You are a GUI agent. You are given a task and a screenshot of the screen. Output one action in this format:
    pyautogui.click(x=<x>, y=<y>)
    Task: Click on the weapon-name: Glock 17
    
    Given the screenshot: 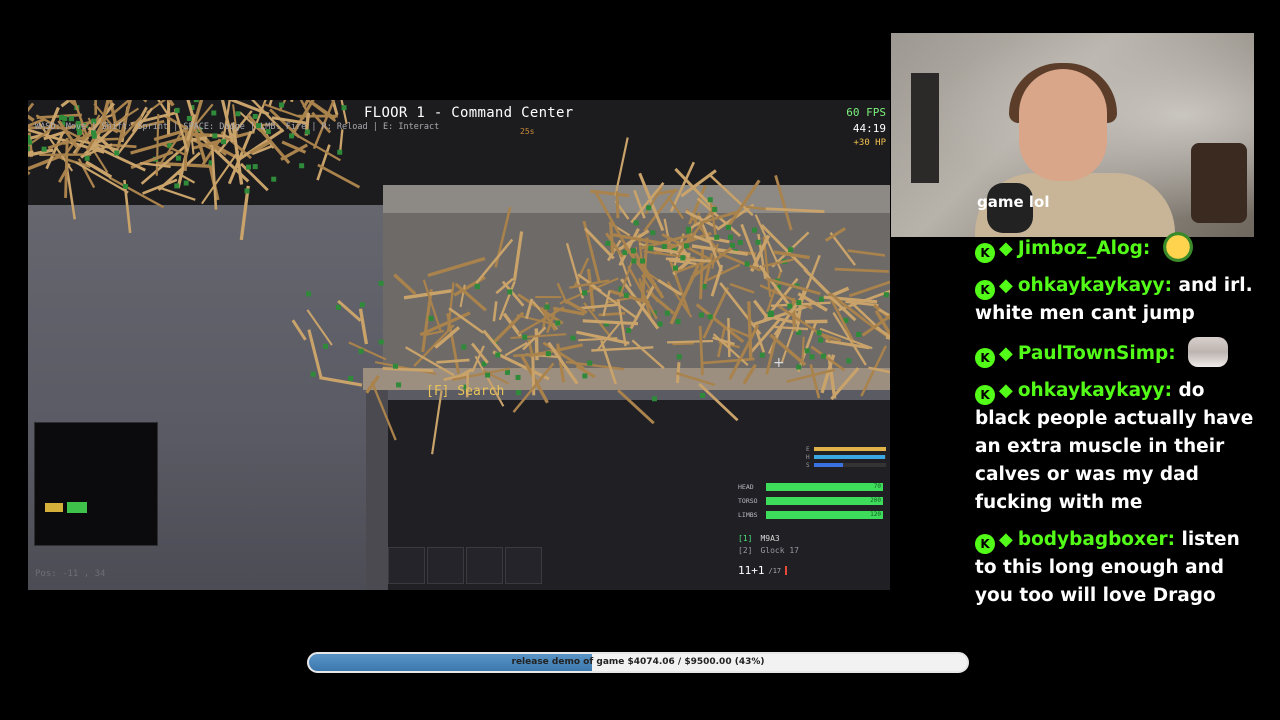 What is the action you would take?
    pyautogui.click(x=779, y=550)
    